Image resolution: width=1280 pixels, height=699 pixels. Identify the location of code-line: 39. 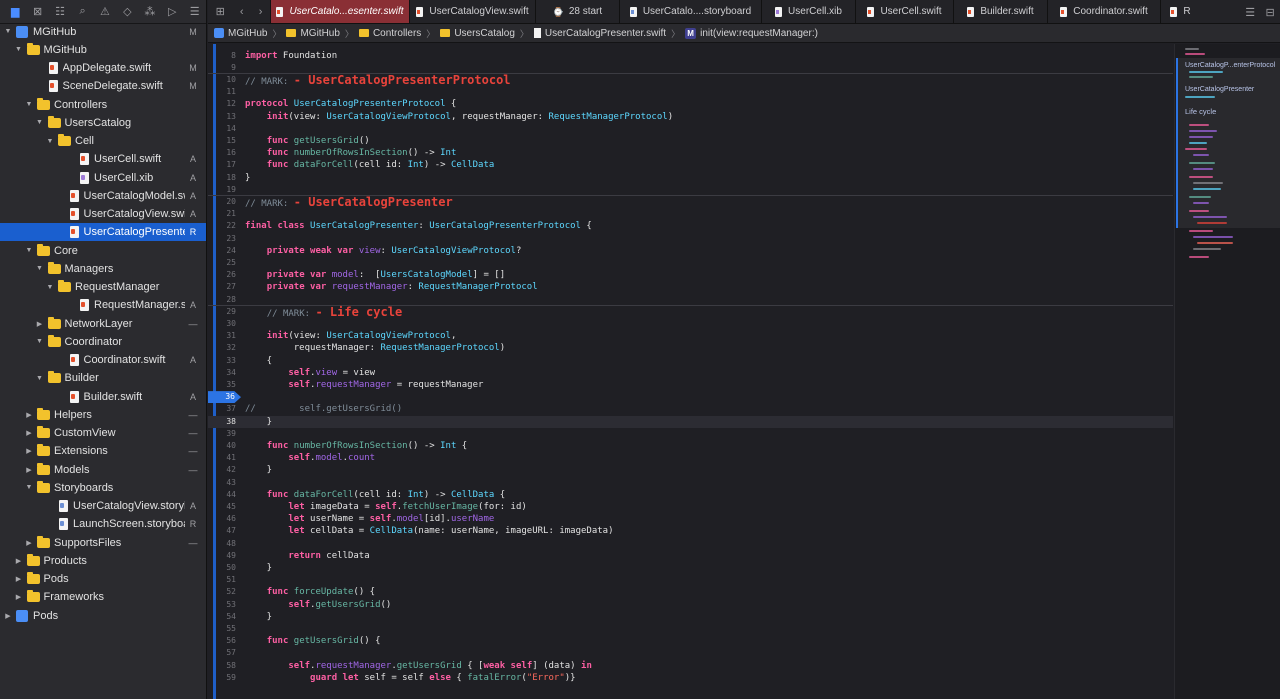
(690, 434).